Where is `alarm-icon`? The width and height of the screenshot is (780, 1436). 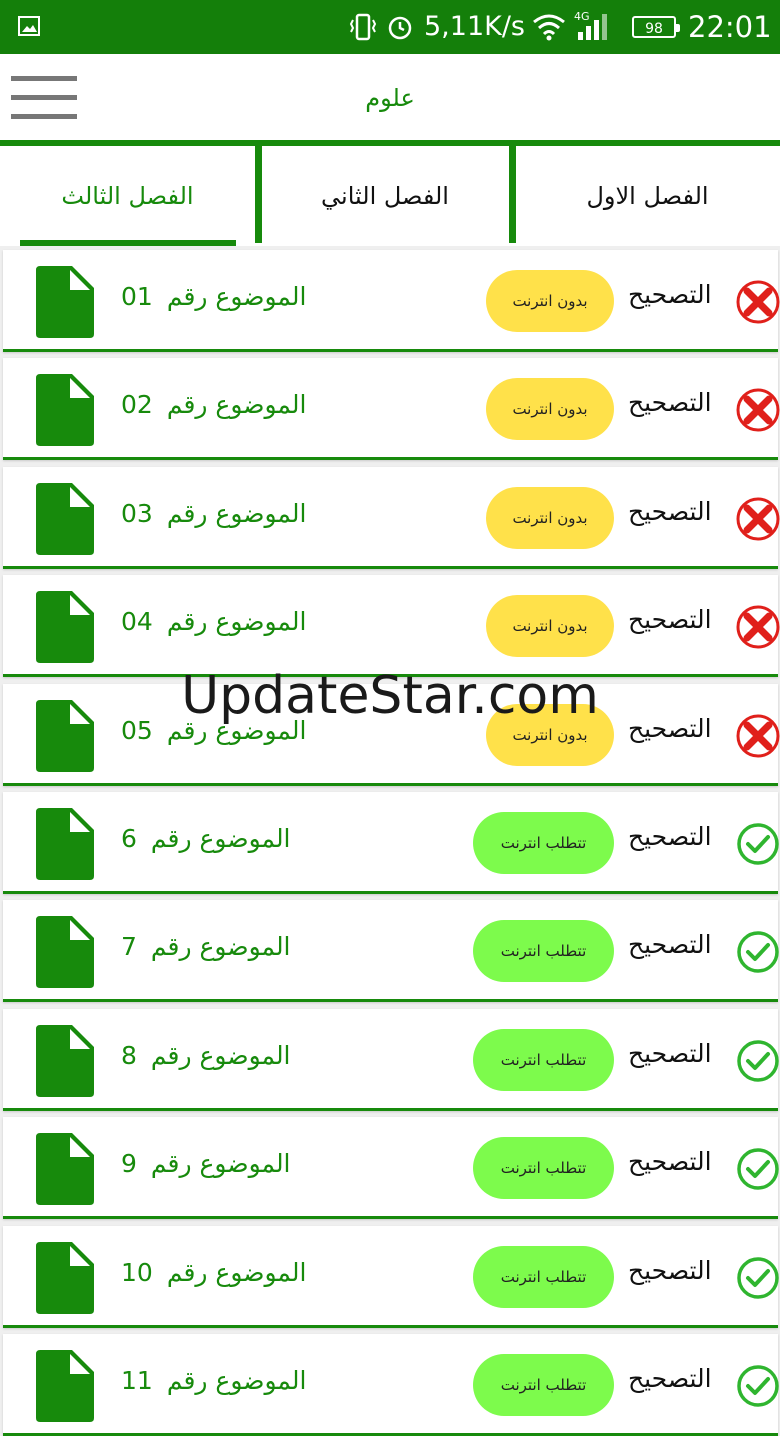
alarm-icon is located at coordinates (400, 28).